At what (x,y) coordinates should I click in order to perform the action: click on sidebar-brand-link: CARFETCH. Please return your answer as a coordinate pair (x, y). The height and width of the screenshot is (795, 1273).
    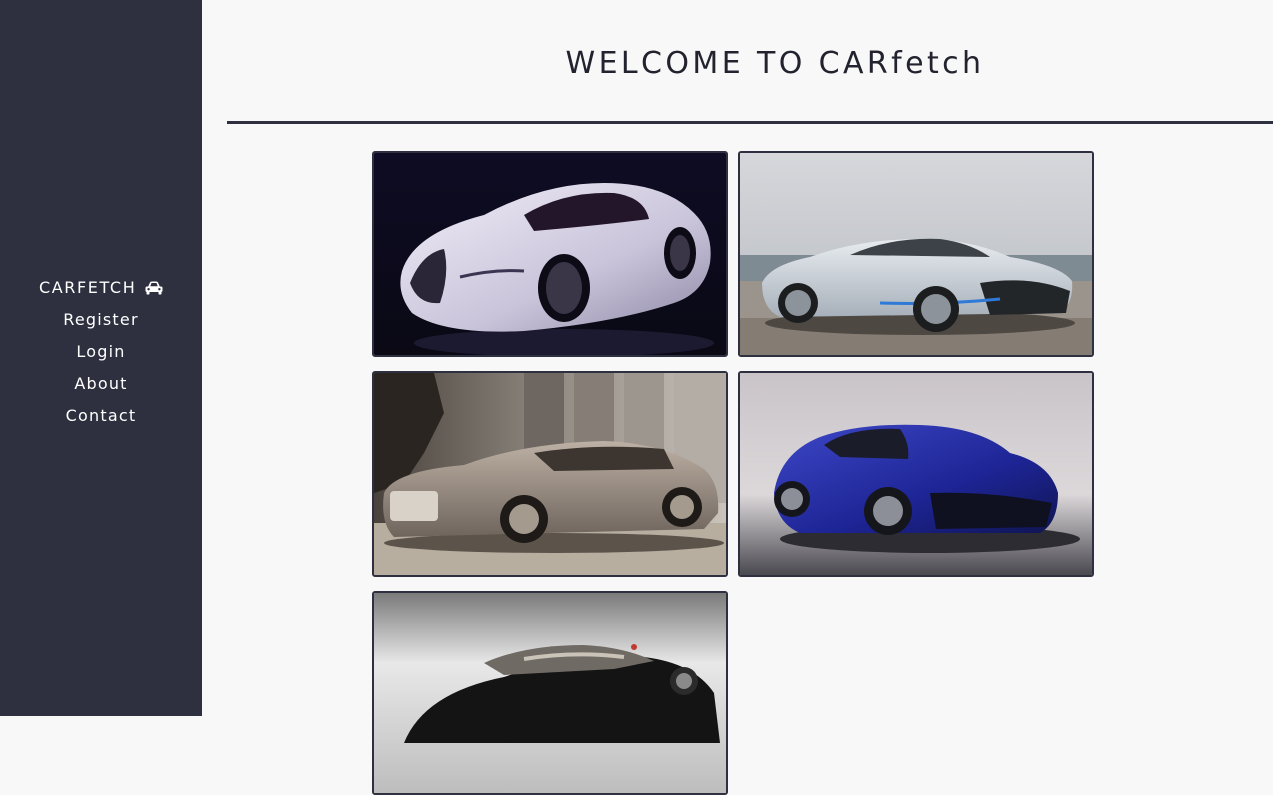
    Looking at the image, I should click on (101, 291).